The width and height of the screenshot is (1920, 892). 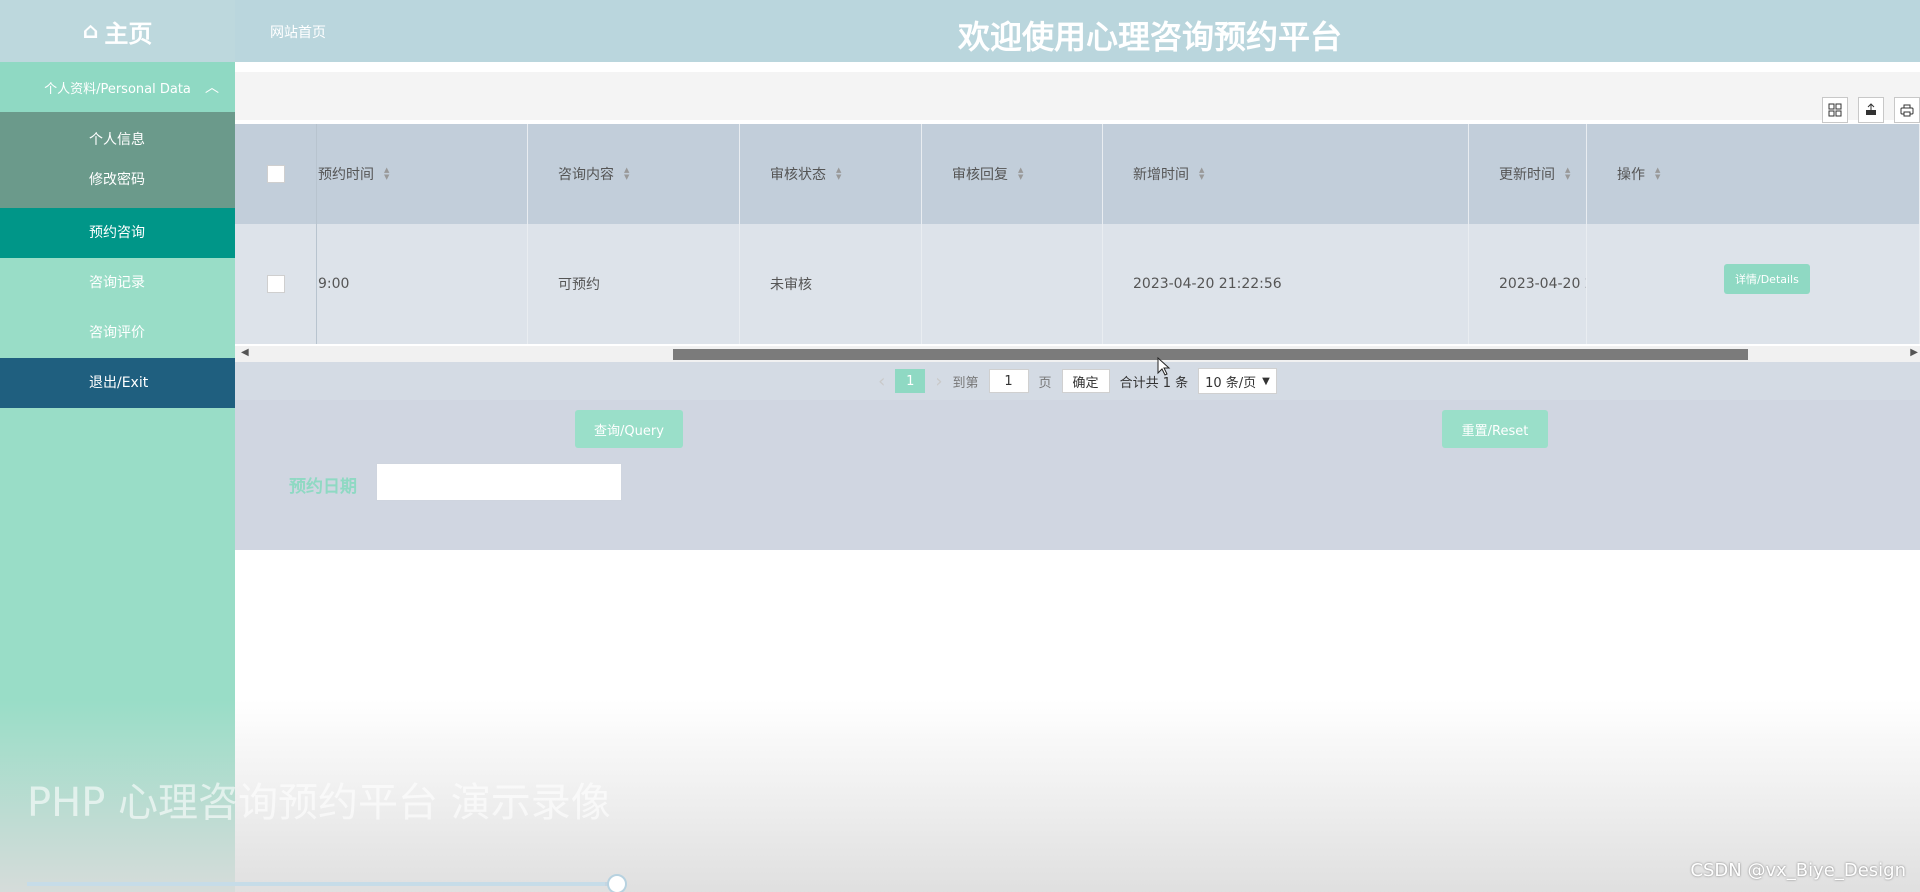 What do you see at coordinates (316, 884) in the screenshot?
I see `video-progress-fill` at bounding box center [316, 884].